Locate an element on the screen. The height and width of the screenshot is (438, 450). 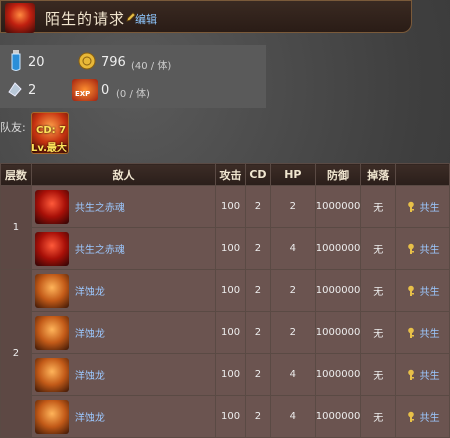
gold-coin-icon is located at coordinates (87, 61).